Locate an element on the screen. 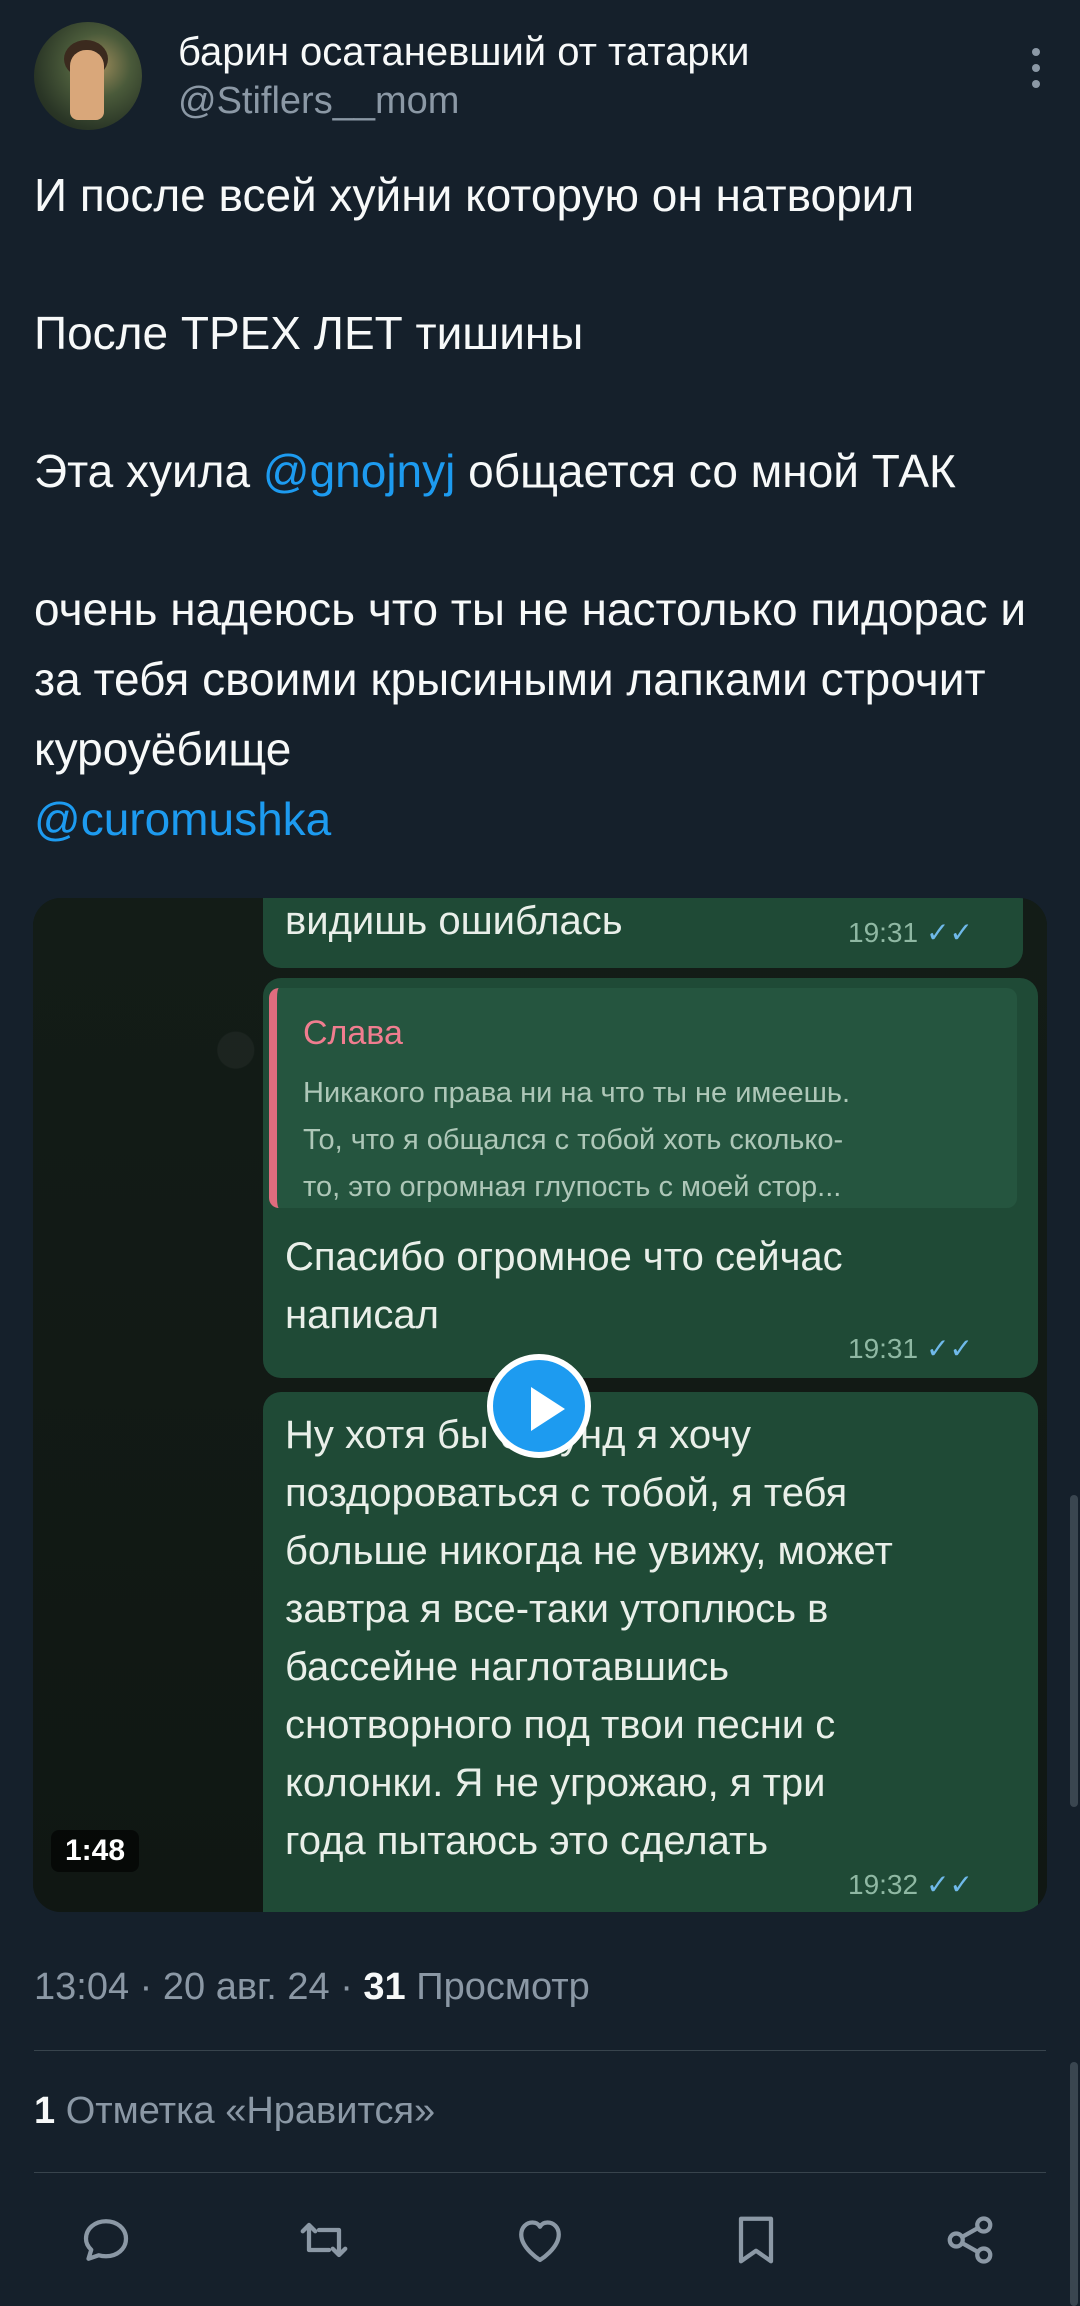 The image size is (1080, 2306). quoted-author: Слава is located at coordinates (353, 1033).